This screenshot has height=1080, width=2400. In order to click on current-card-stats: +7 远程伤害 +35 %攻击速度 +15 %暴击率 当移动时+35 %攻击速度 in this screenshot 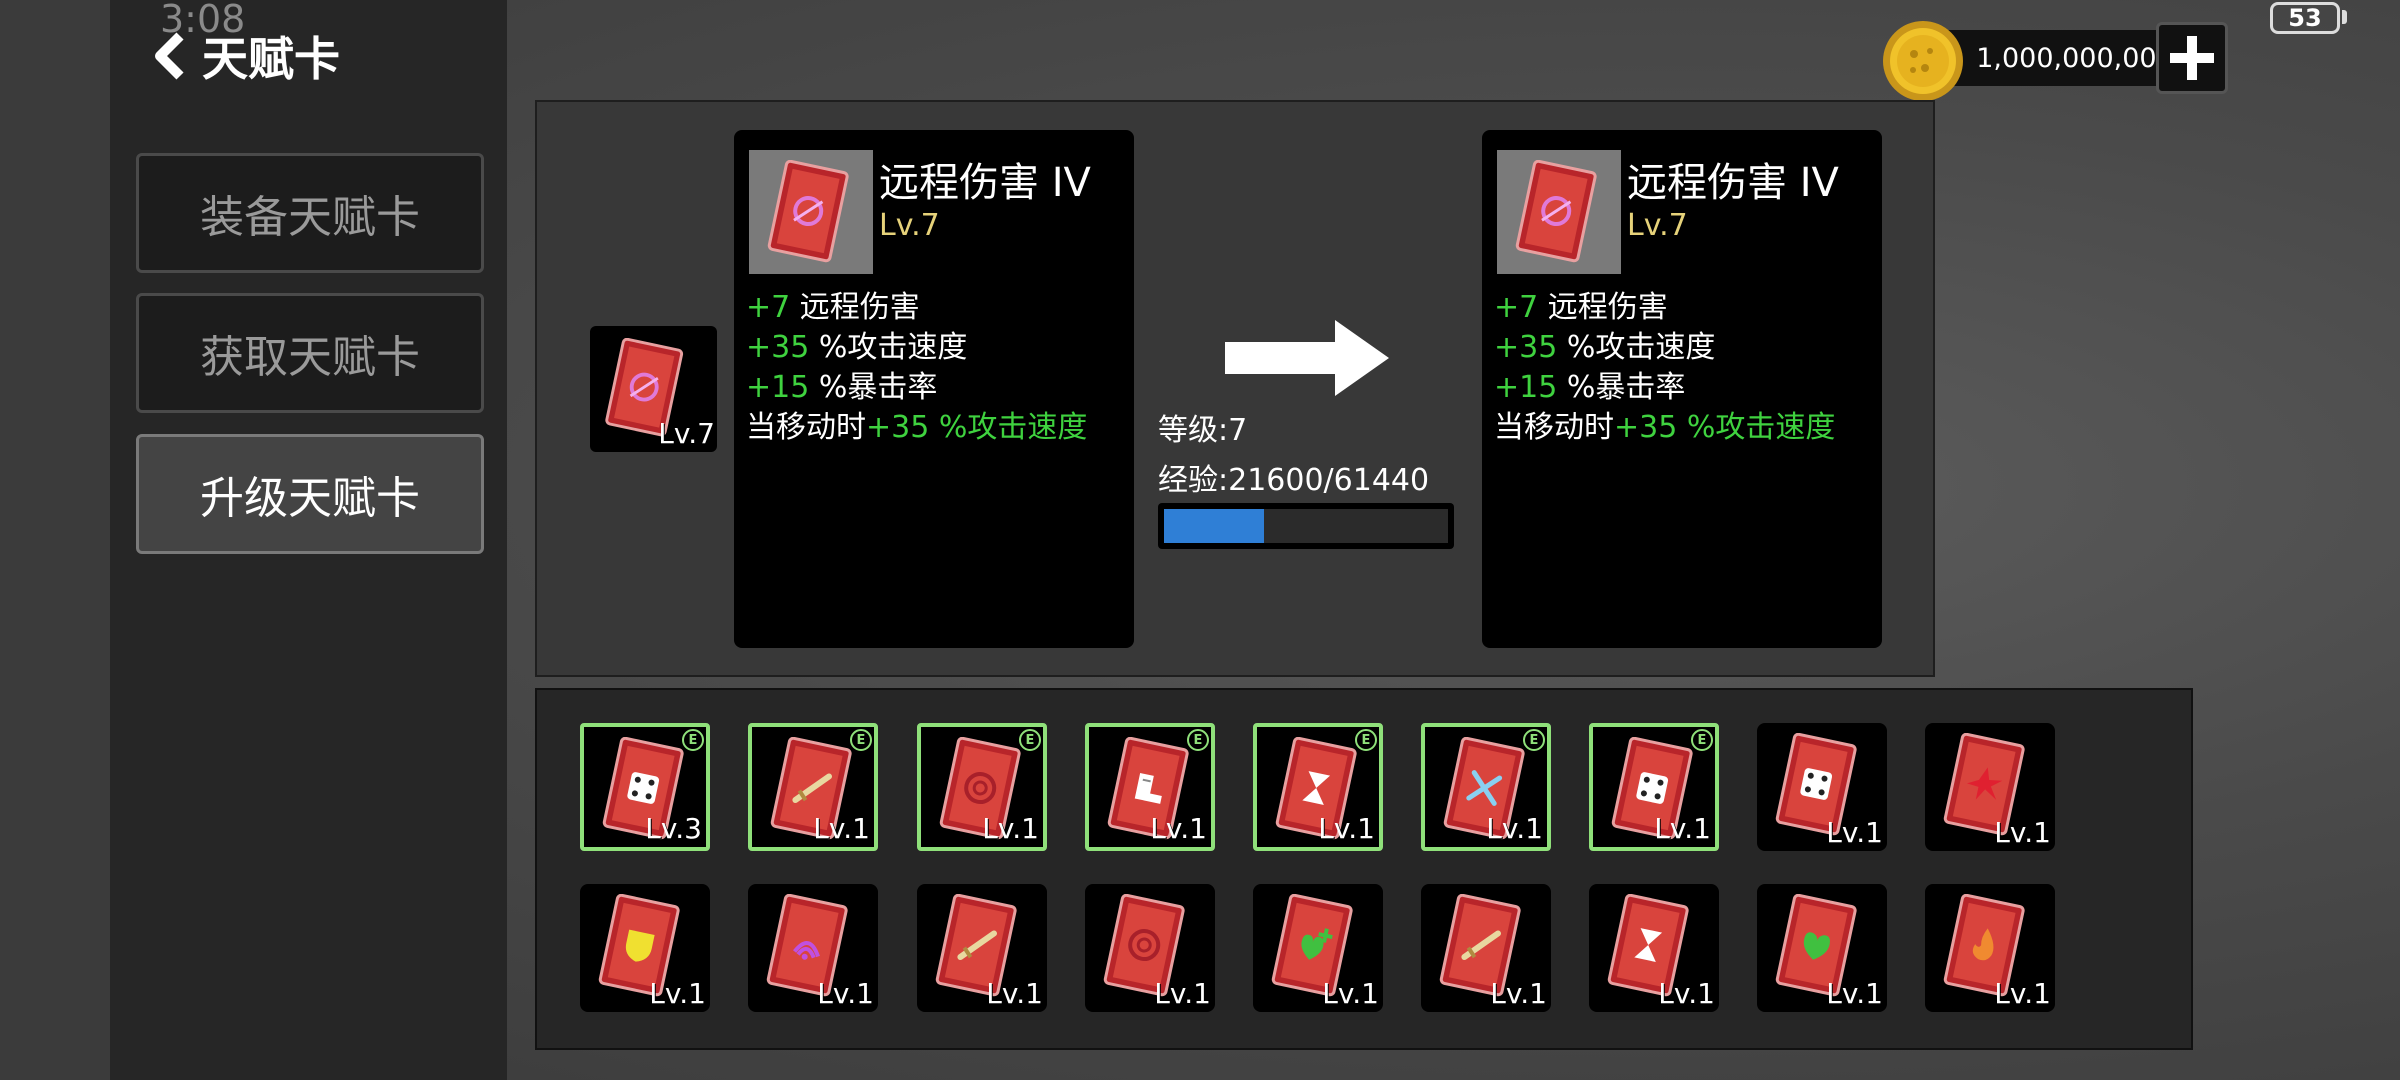, I will do `click(916, 368)`.